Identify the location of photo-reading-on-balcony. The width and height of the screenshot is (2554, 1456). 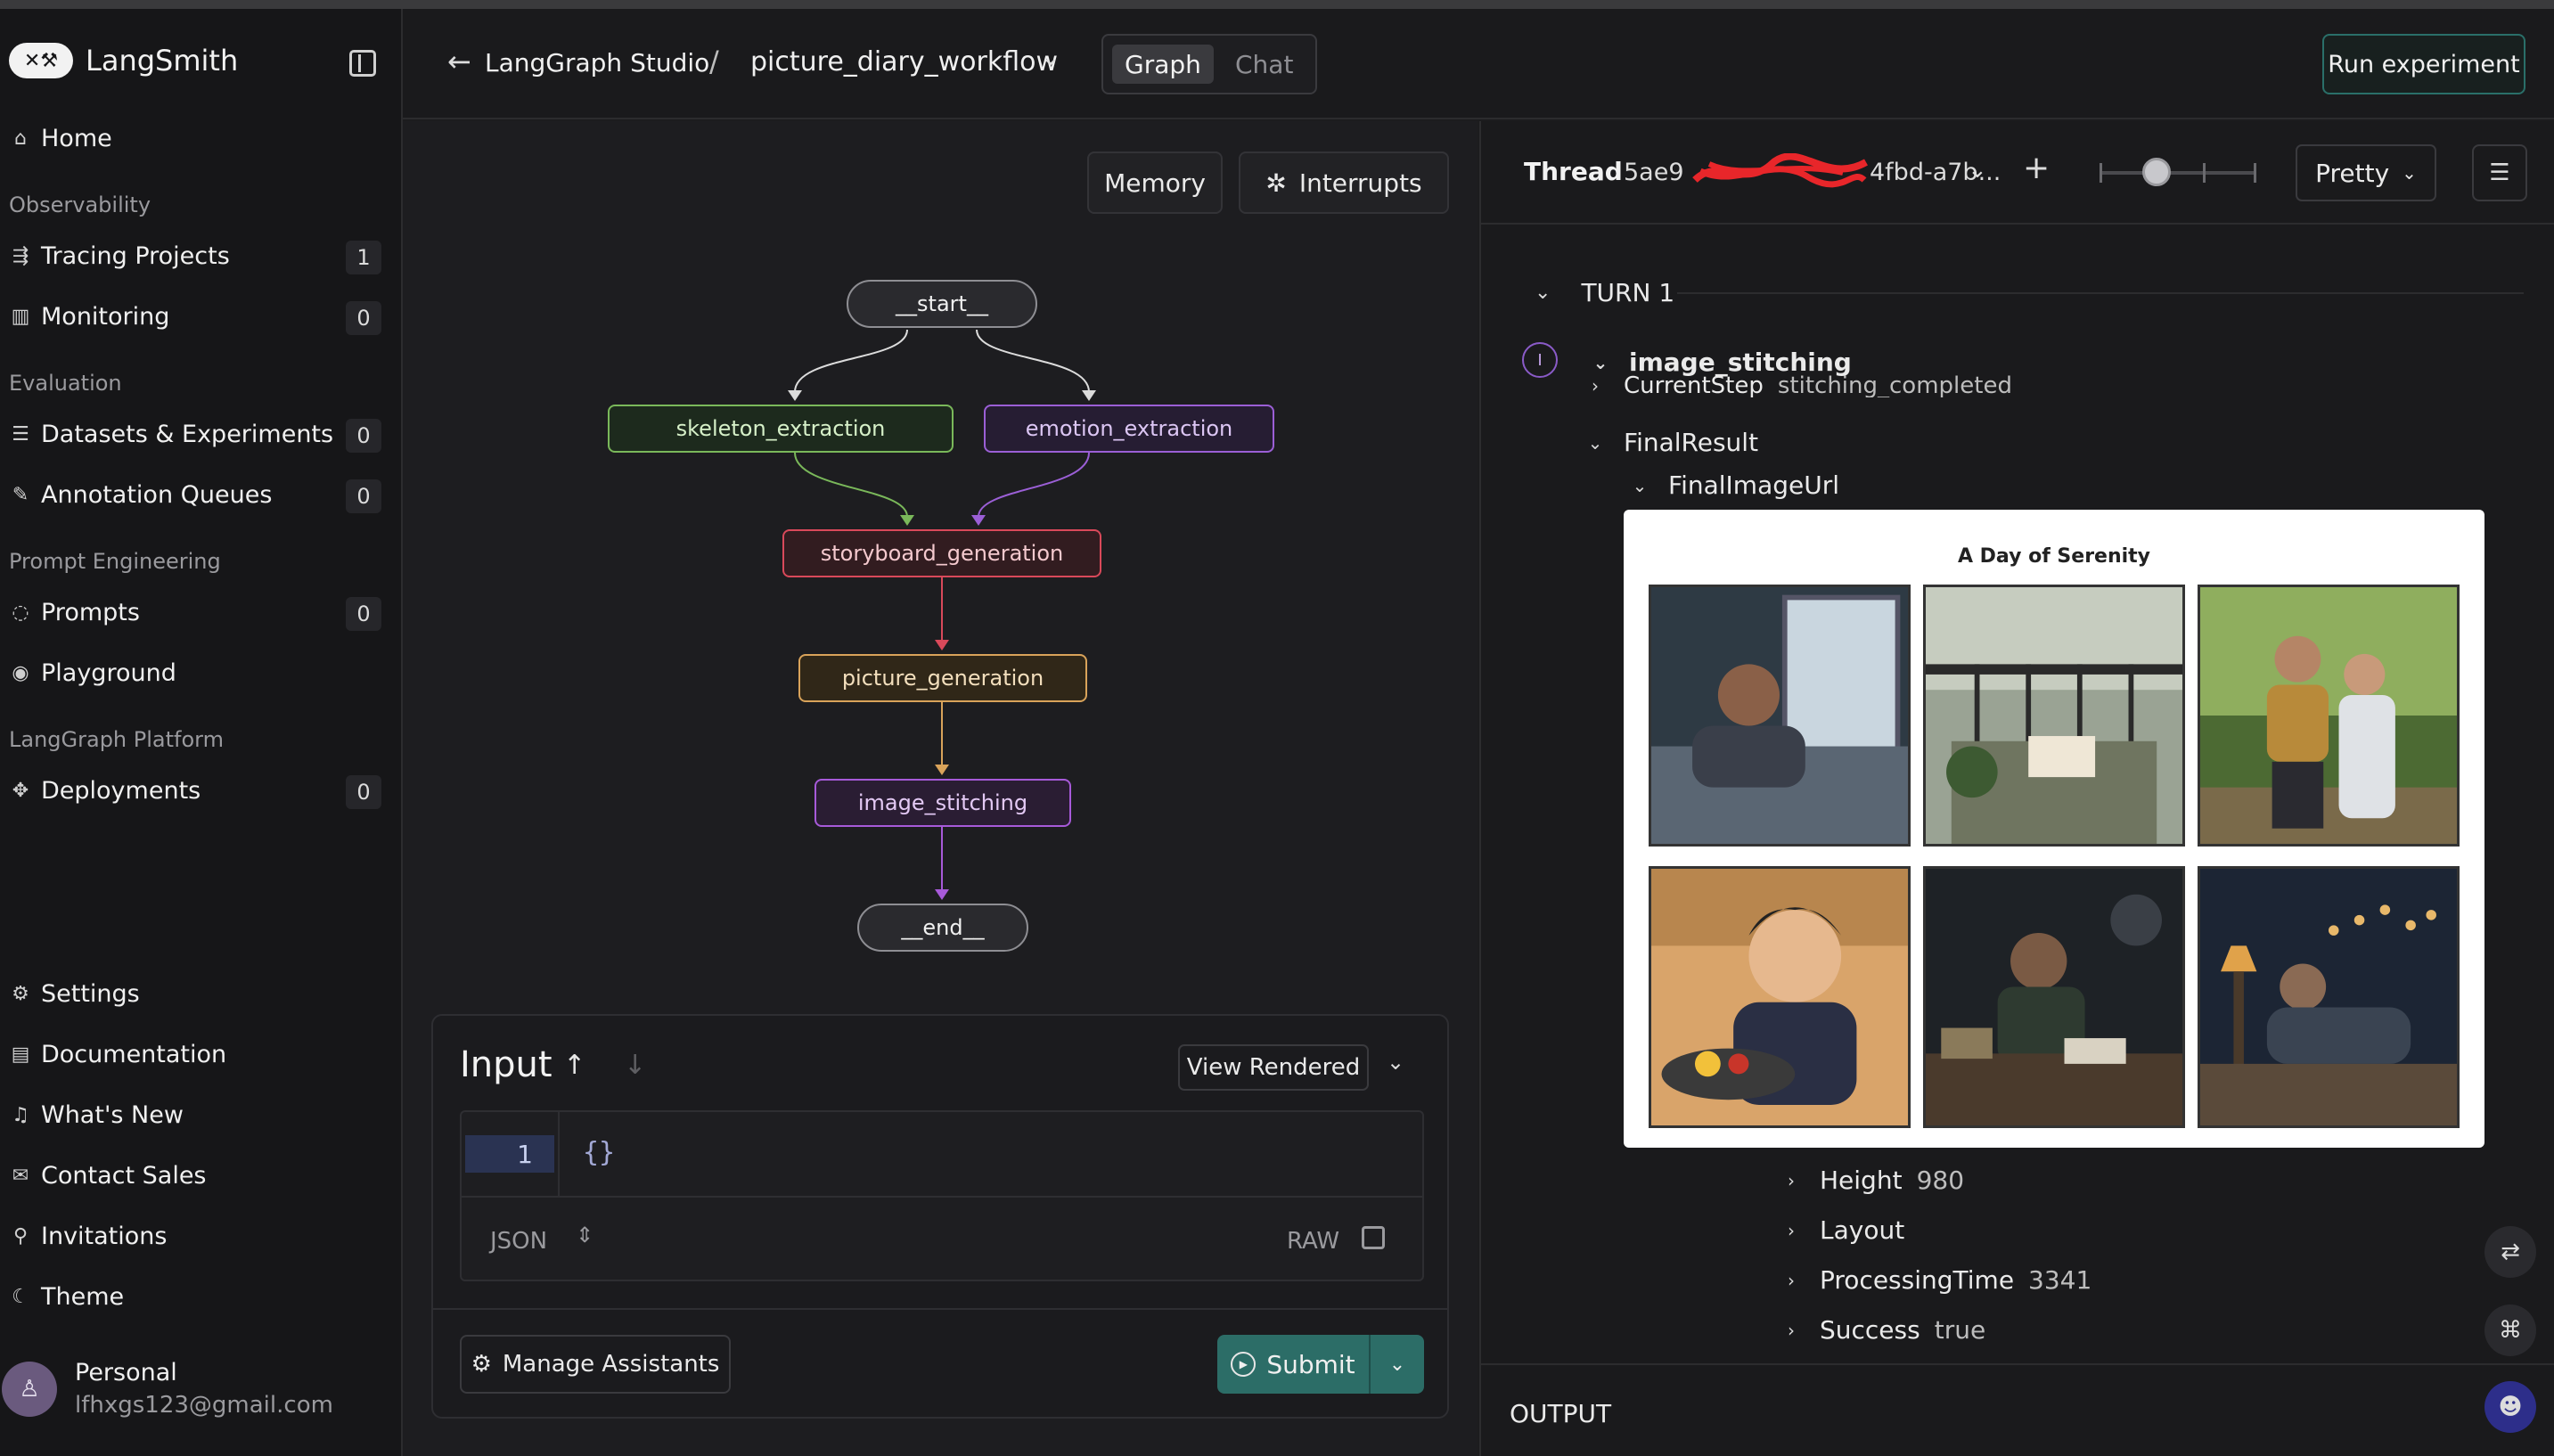
(2054, 716).